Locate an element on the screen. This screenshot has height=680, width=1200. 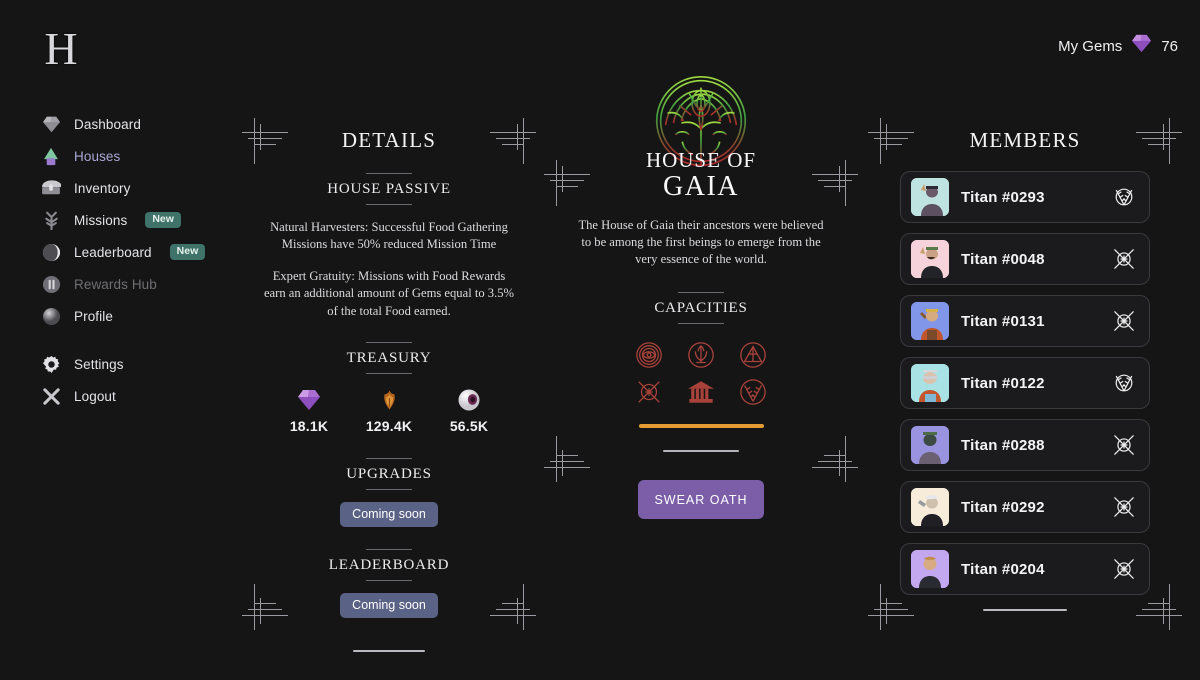
sidebar-item-houses: Houses is located at coordinates (135, 156).